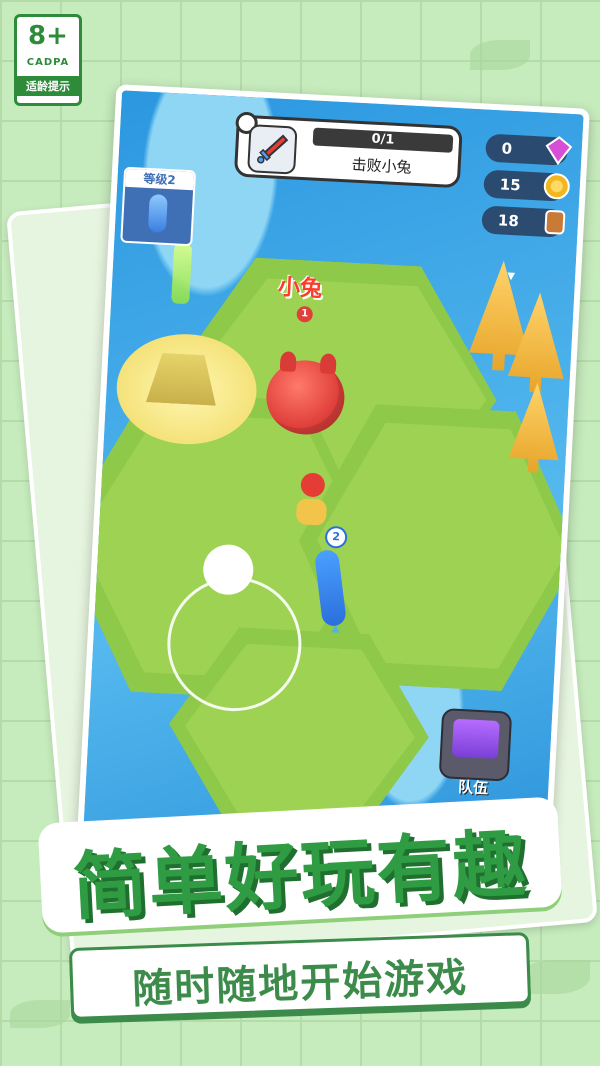 This screenshot has width=600, height=1066. I want to click on headline-subtitle: 随时随地开始游戏, so click(300, 984).